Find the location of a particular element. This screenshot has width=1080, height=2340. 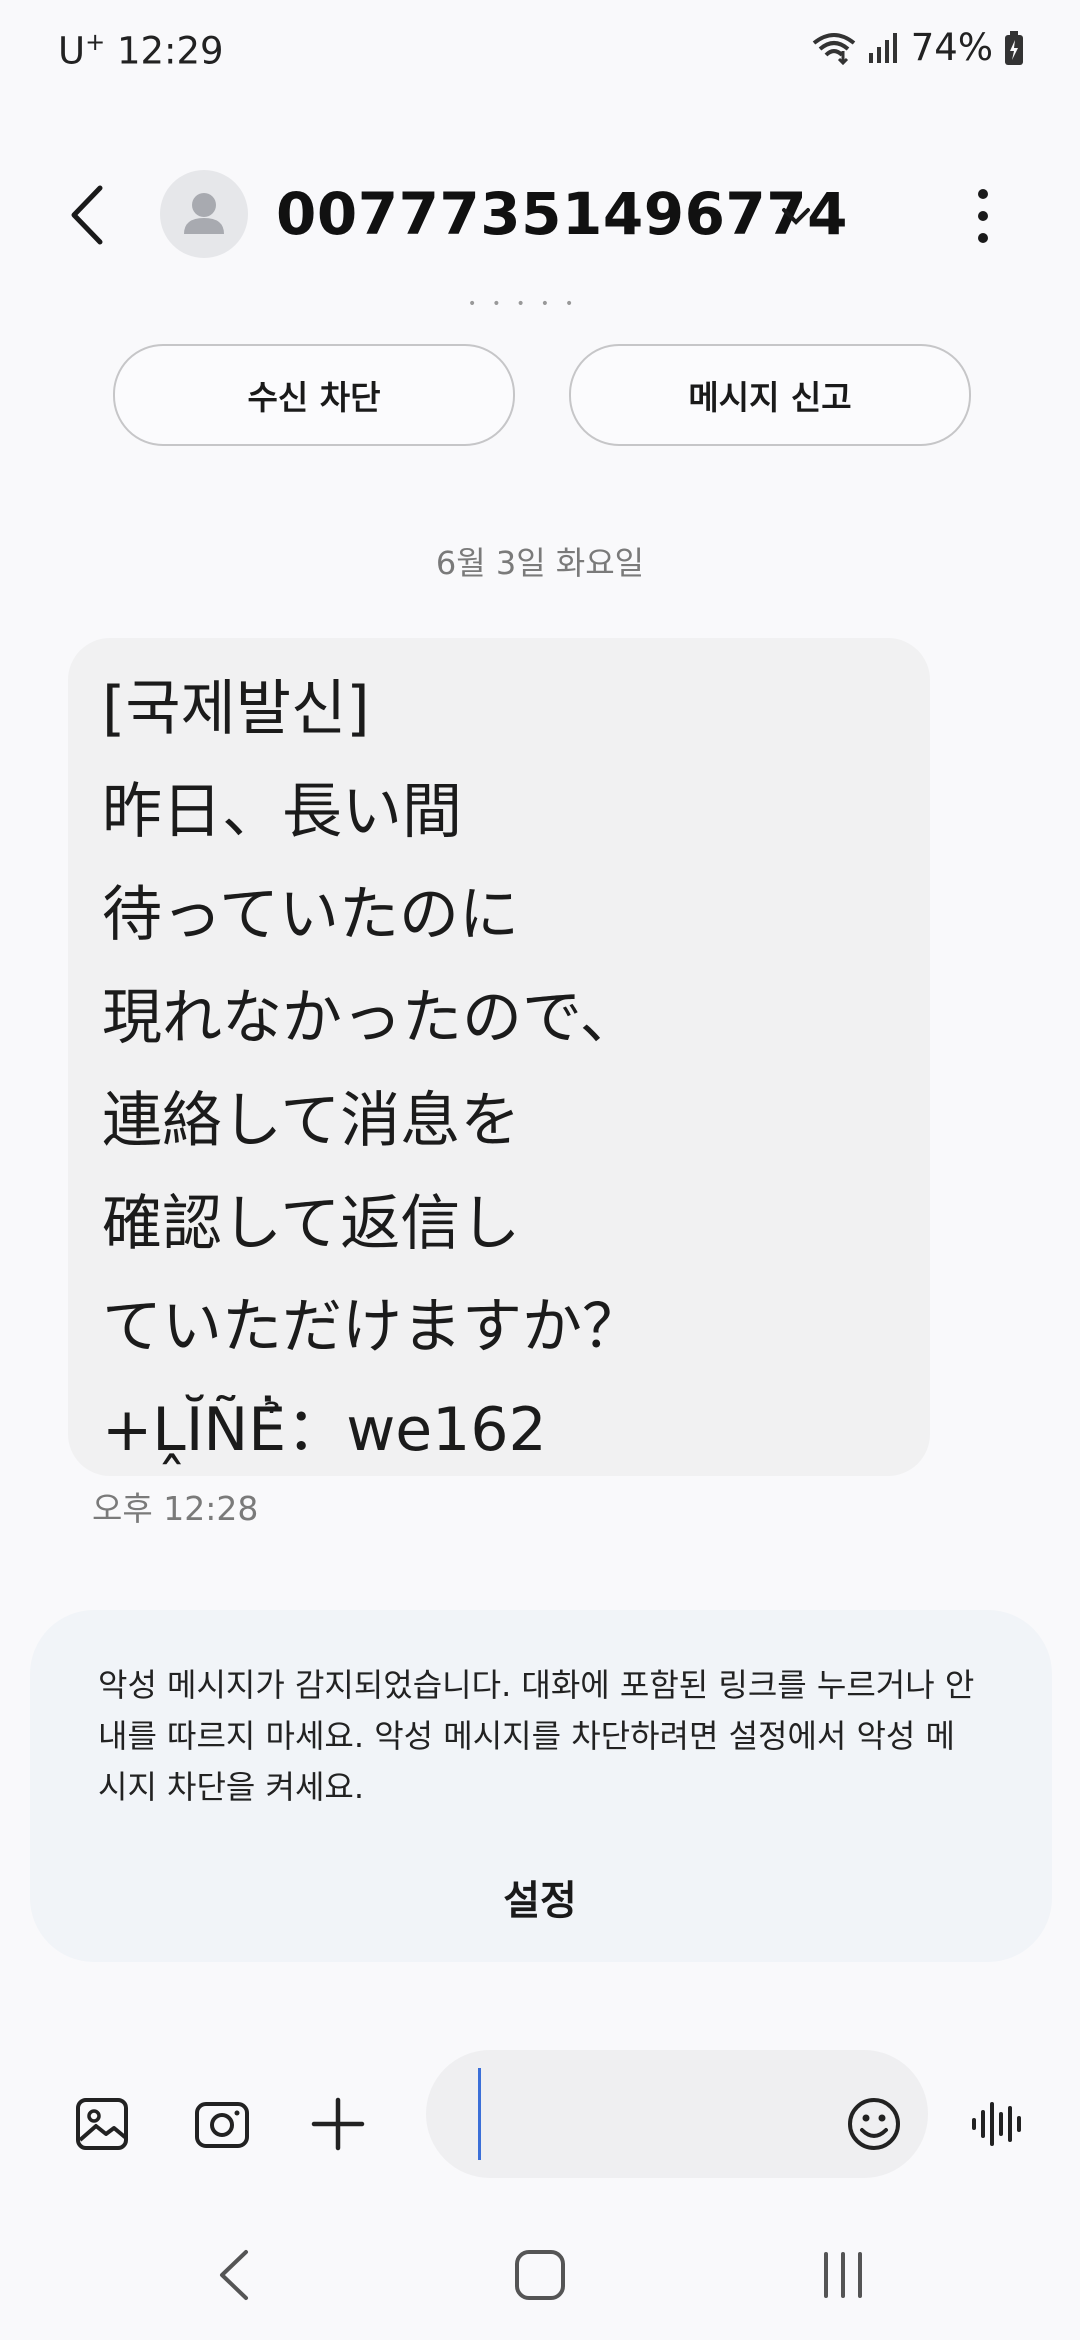

nav-back-icon is located at coordinates (235, 2275).